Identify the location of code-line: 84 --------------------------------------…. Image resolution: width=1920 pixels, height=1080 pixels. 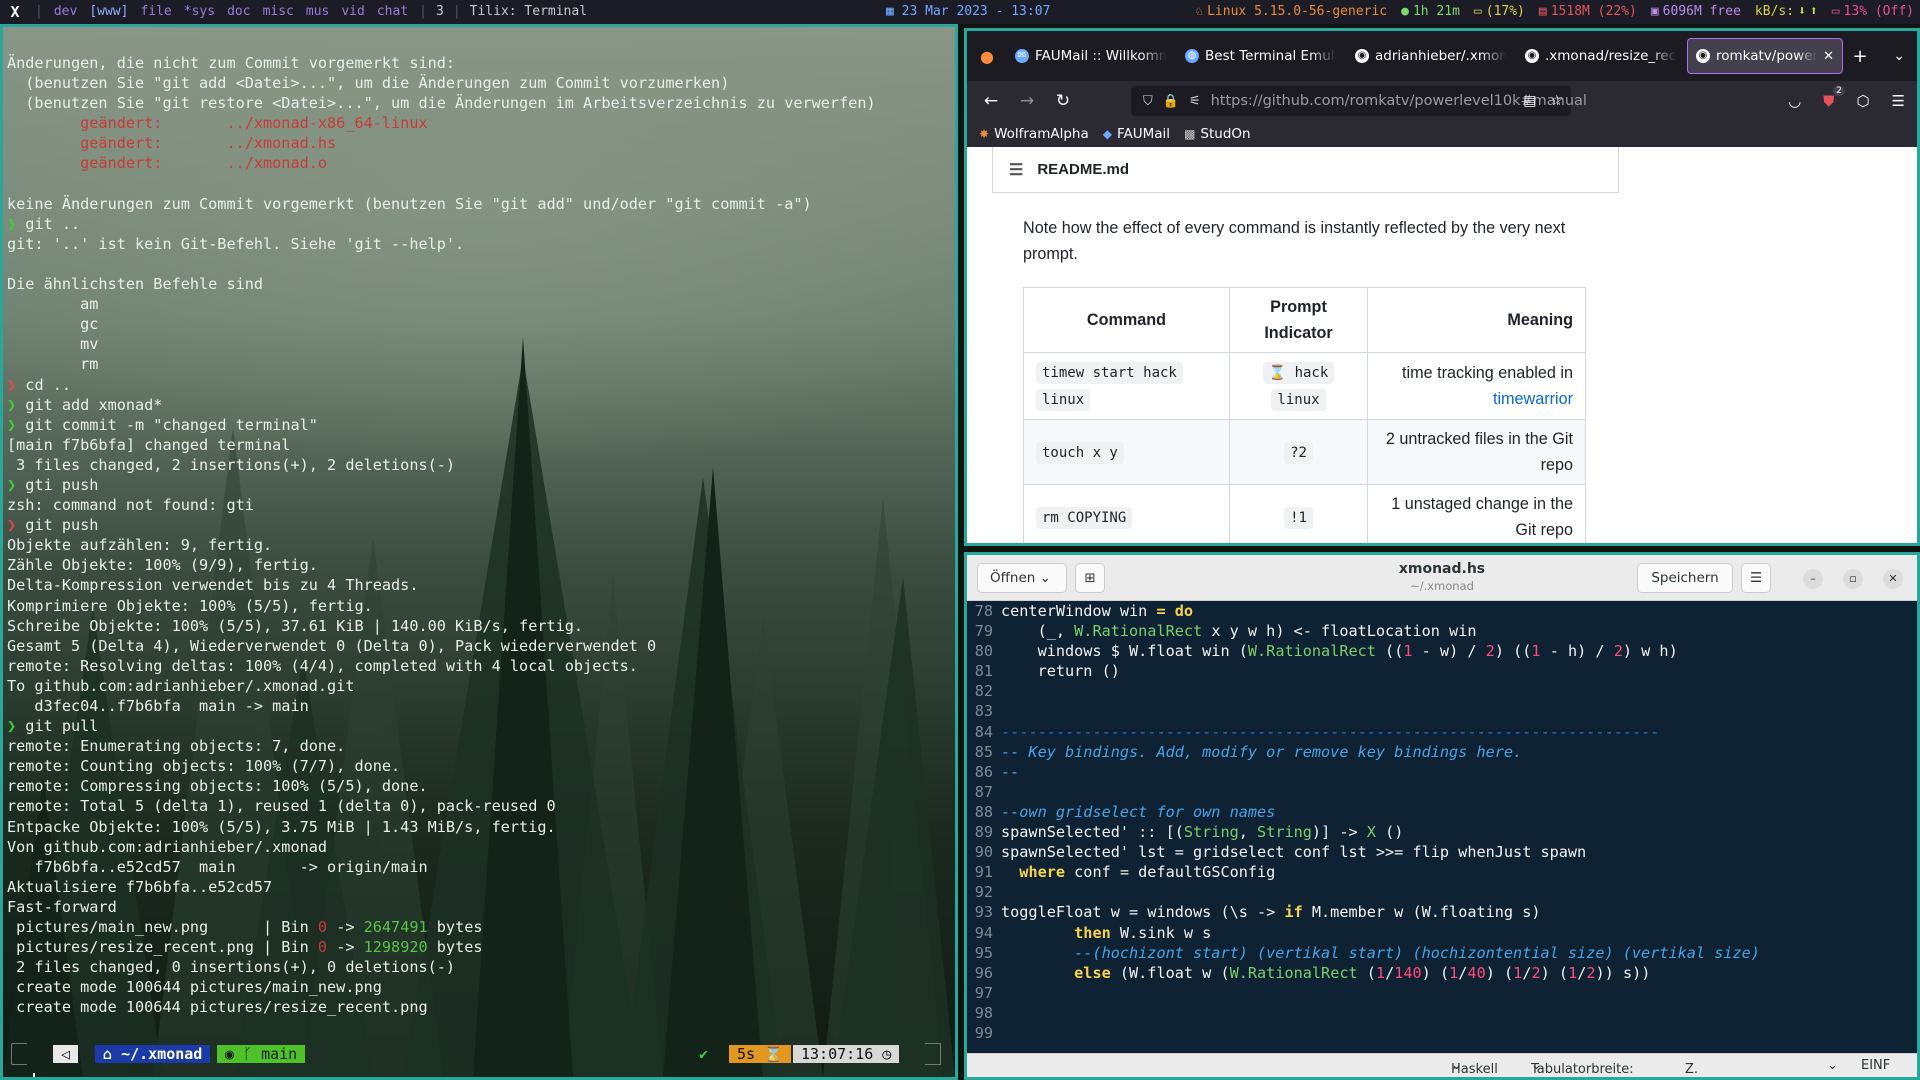
(1442, 732).